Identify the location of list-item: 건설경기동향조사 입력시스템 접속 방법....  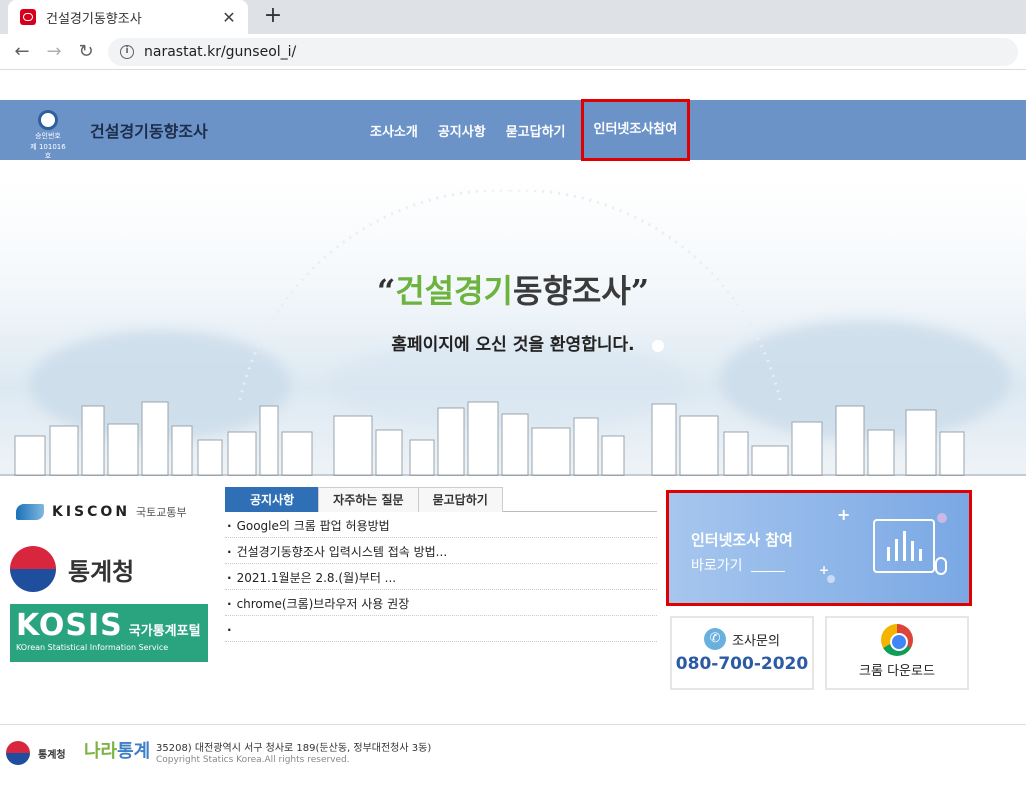
(441, 551).